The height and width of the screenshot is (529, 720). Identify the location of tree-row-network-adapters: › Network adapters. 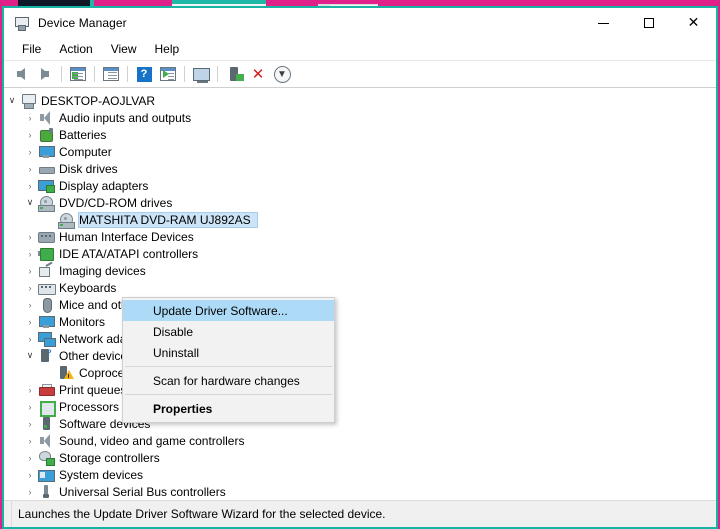
(360, 338).